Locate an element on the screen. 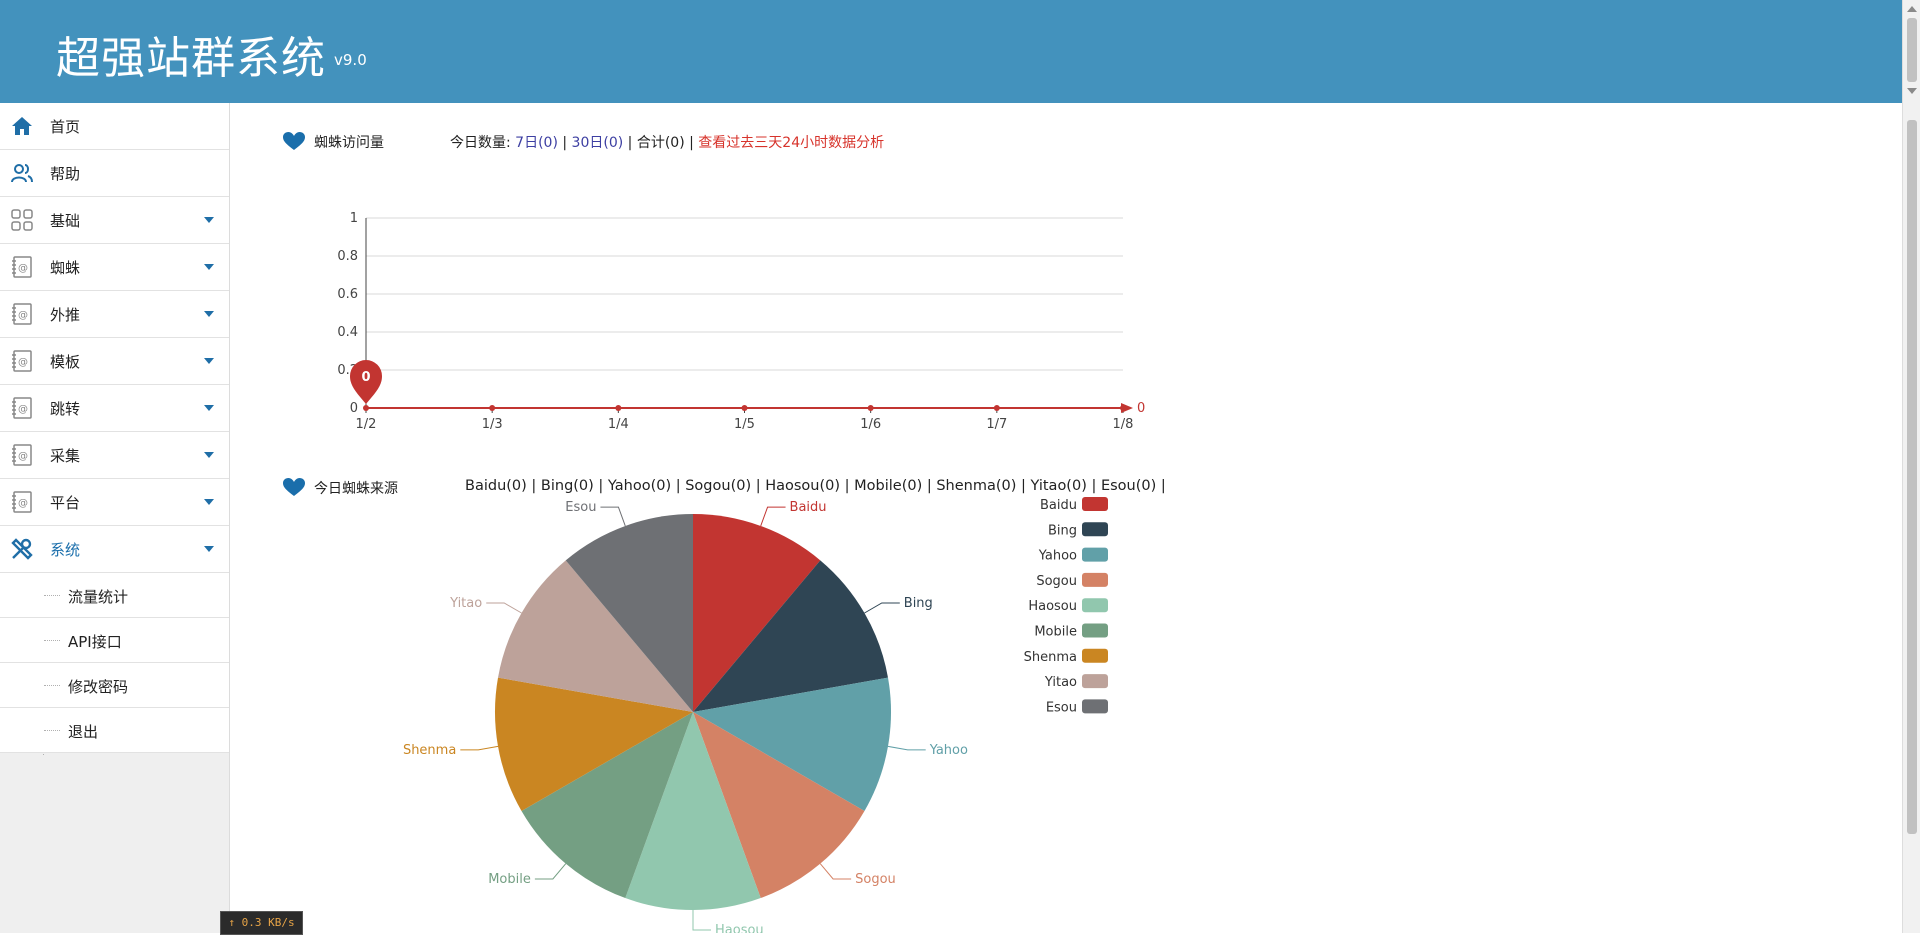 The width and height of the screenshot is (1920, 935). line-end-label: 0 is located at coordinates (1141, 408).